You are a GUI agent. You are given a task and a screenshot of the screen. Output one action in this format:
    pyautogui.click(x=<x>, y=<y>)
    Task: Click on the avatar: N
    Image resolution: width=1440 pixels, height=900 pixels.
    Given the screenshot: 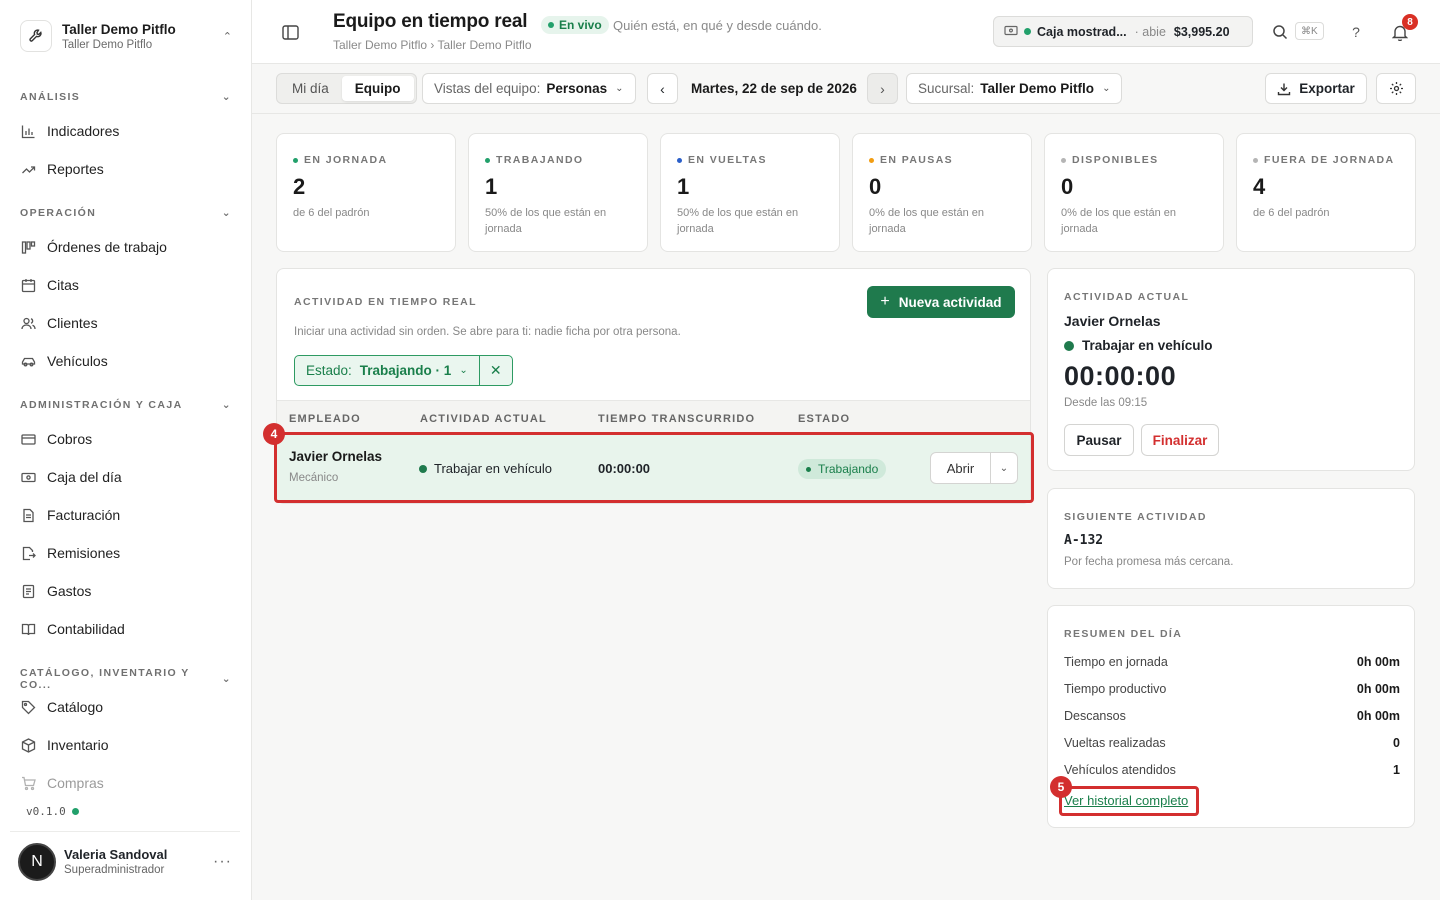 What is the action you would take?
    pyautogui.click(x=37, y=861)
    